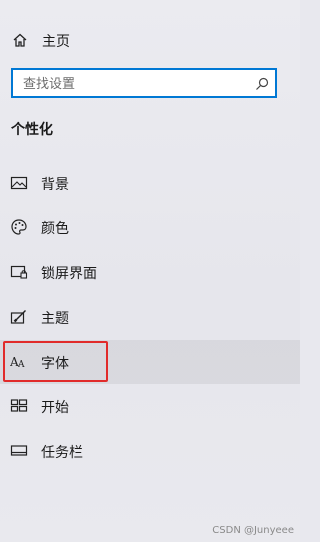 The height and width of the screenshot is (542, 320). What do you see at coordinates (55, 408) in the screenshot?
I see `nav-label-start: 开始` at bounding box center [55, 408].